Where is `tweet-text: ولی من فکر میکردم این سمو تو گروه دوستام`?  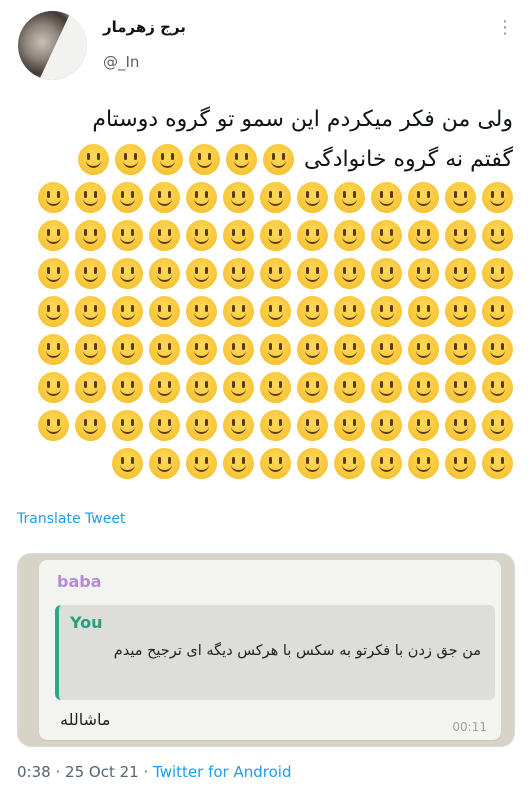 tweet-text: ولی من فکر میکردم این سمو تو گروه دوستام is located at coordinates (268, 120).